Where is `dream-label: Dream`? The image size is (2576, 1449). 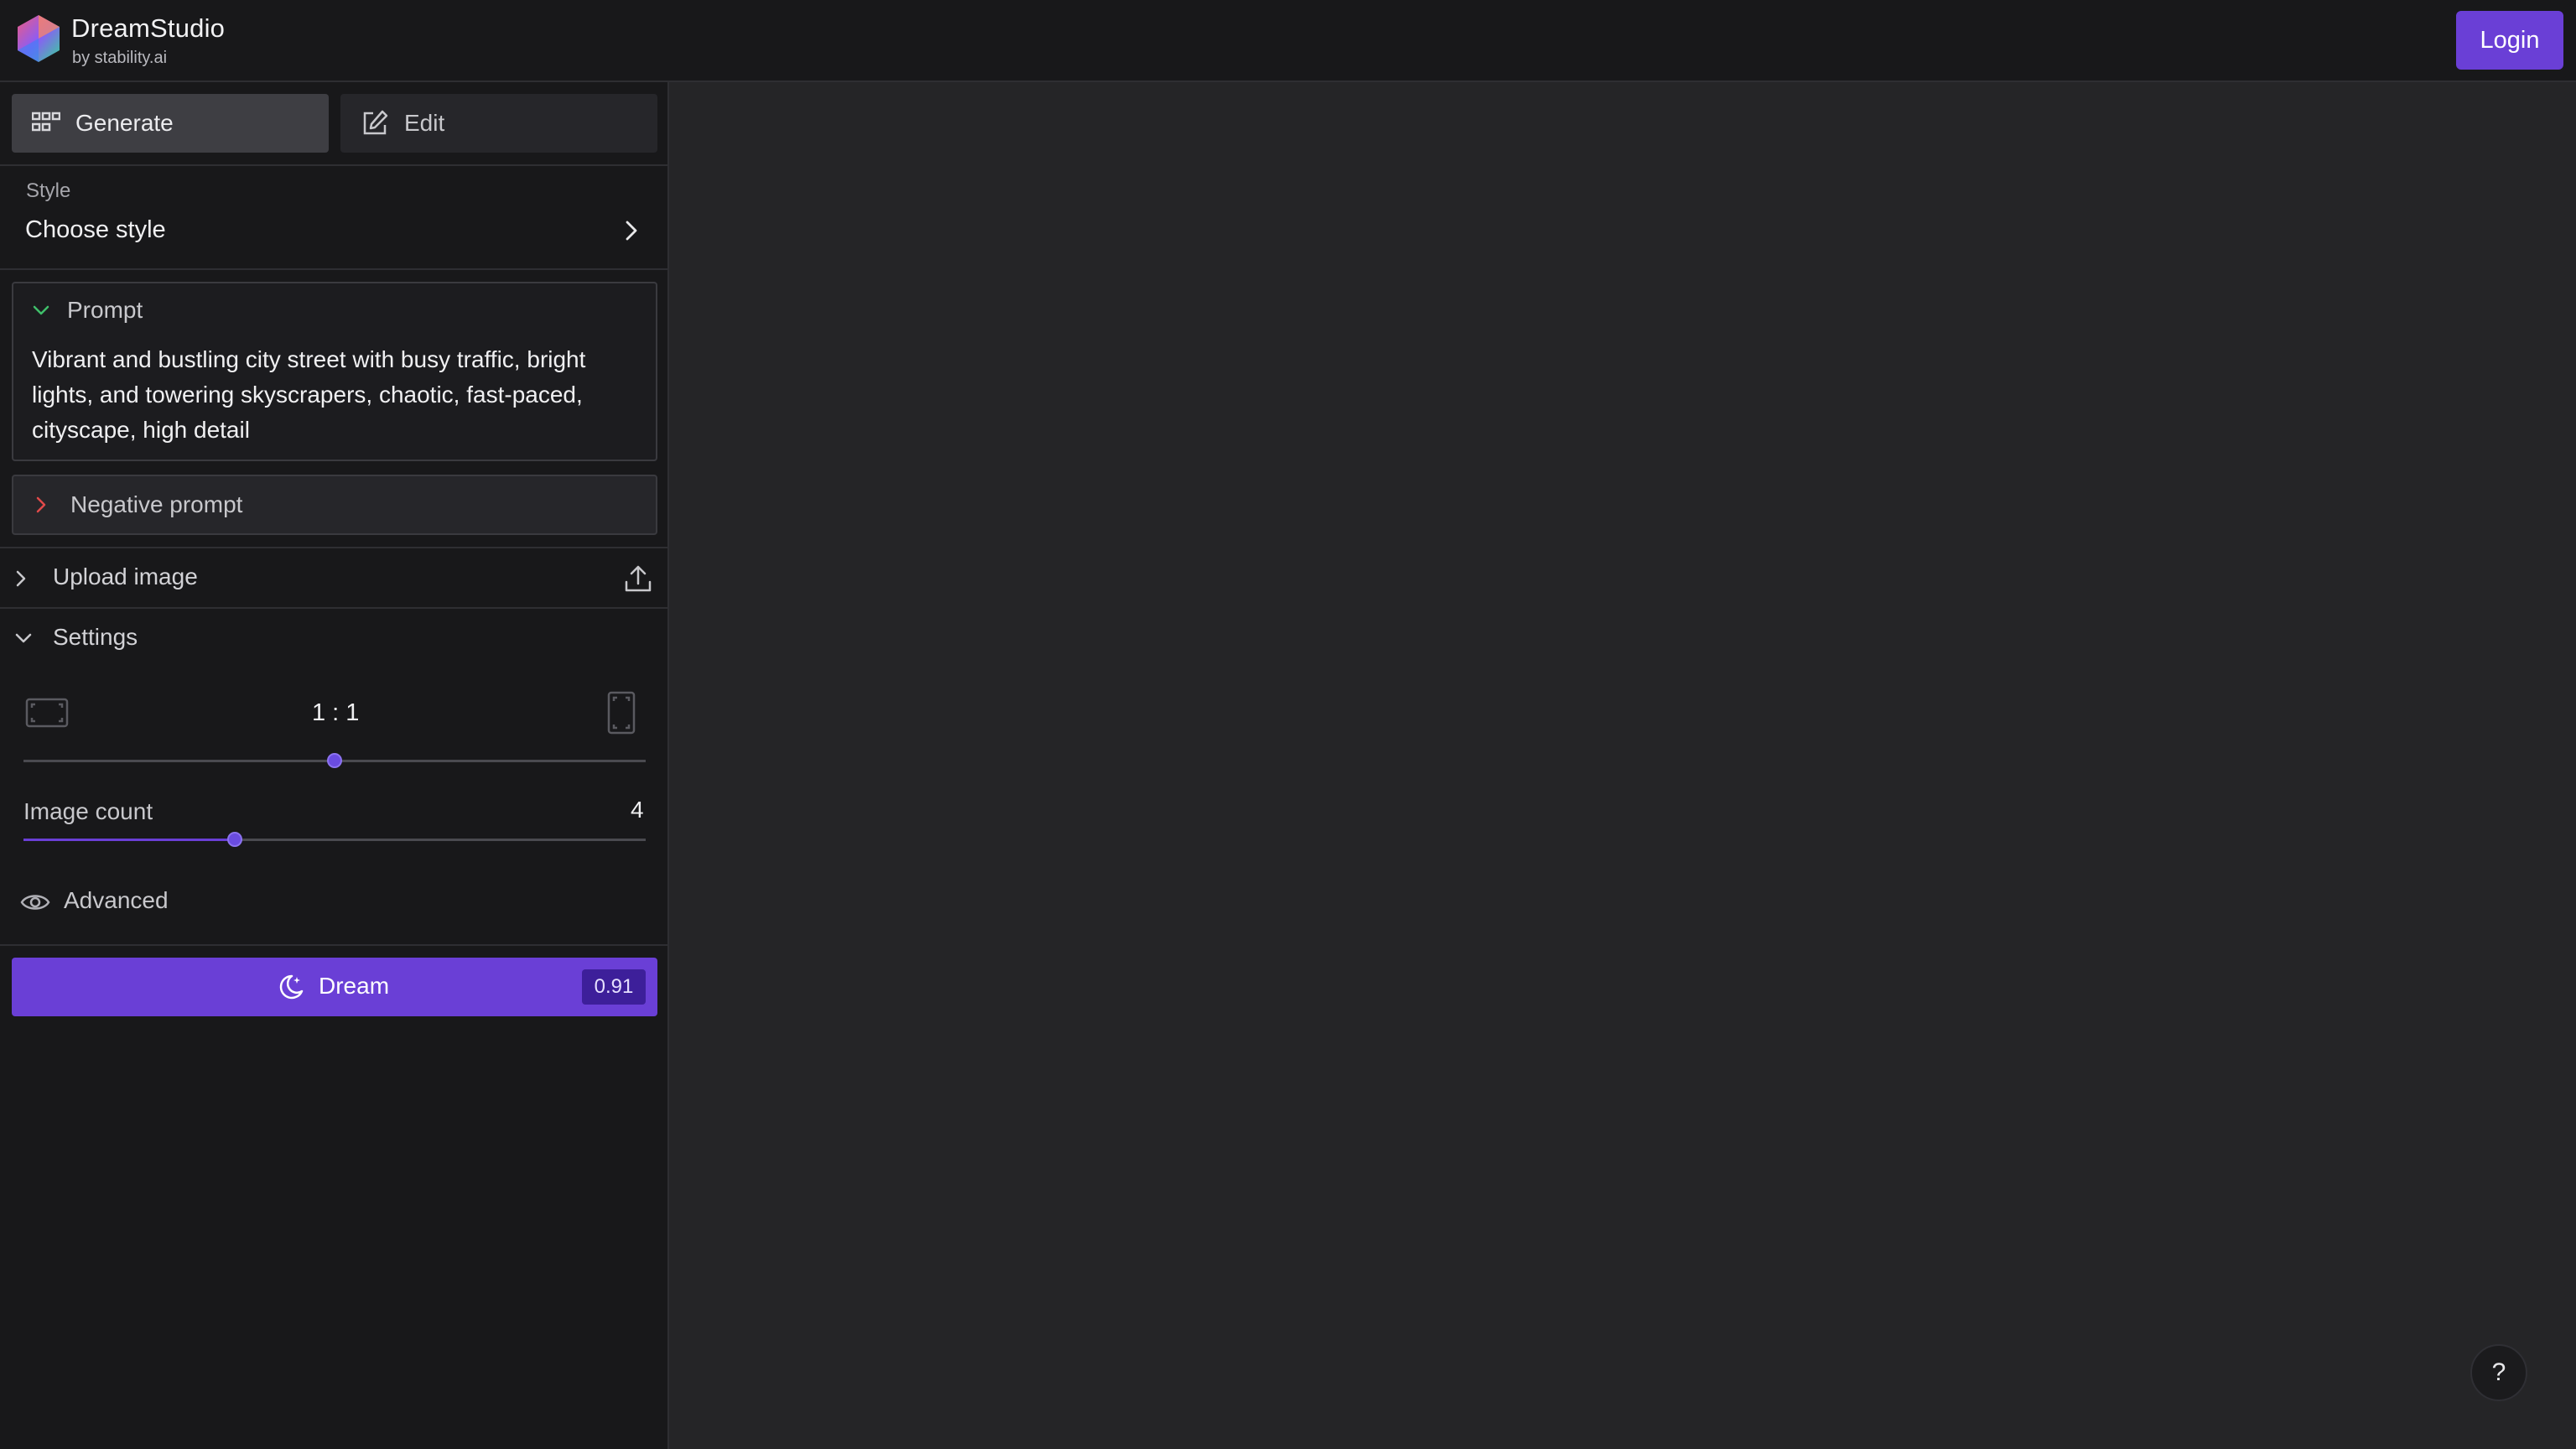 dream-label: Dream is located at coordinates (354, 986).